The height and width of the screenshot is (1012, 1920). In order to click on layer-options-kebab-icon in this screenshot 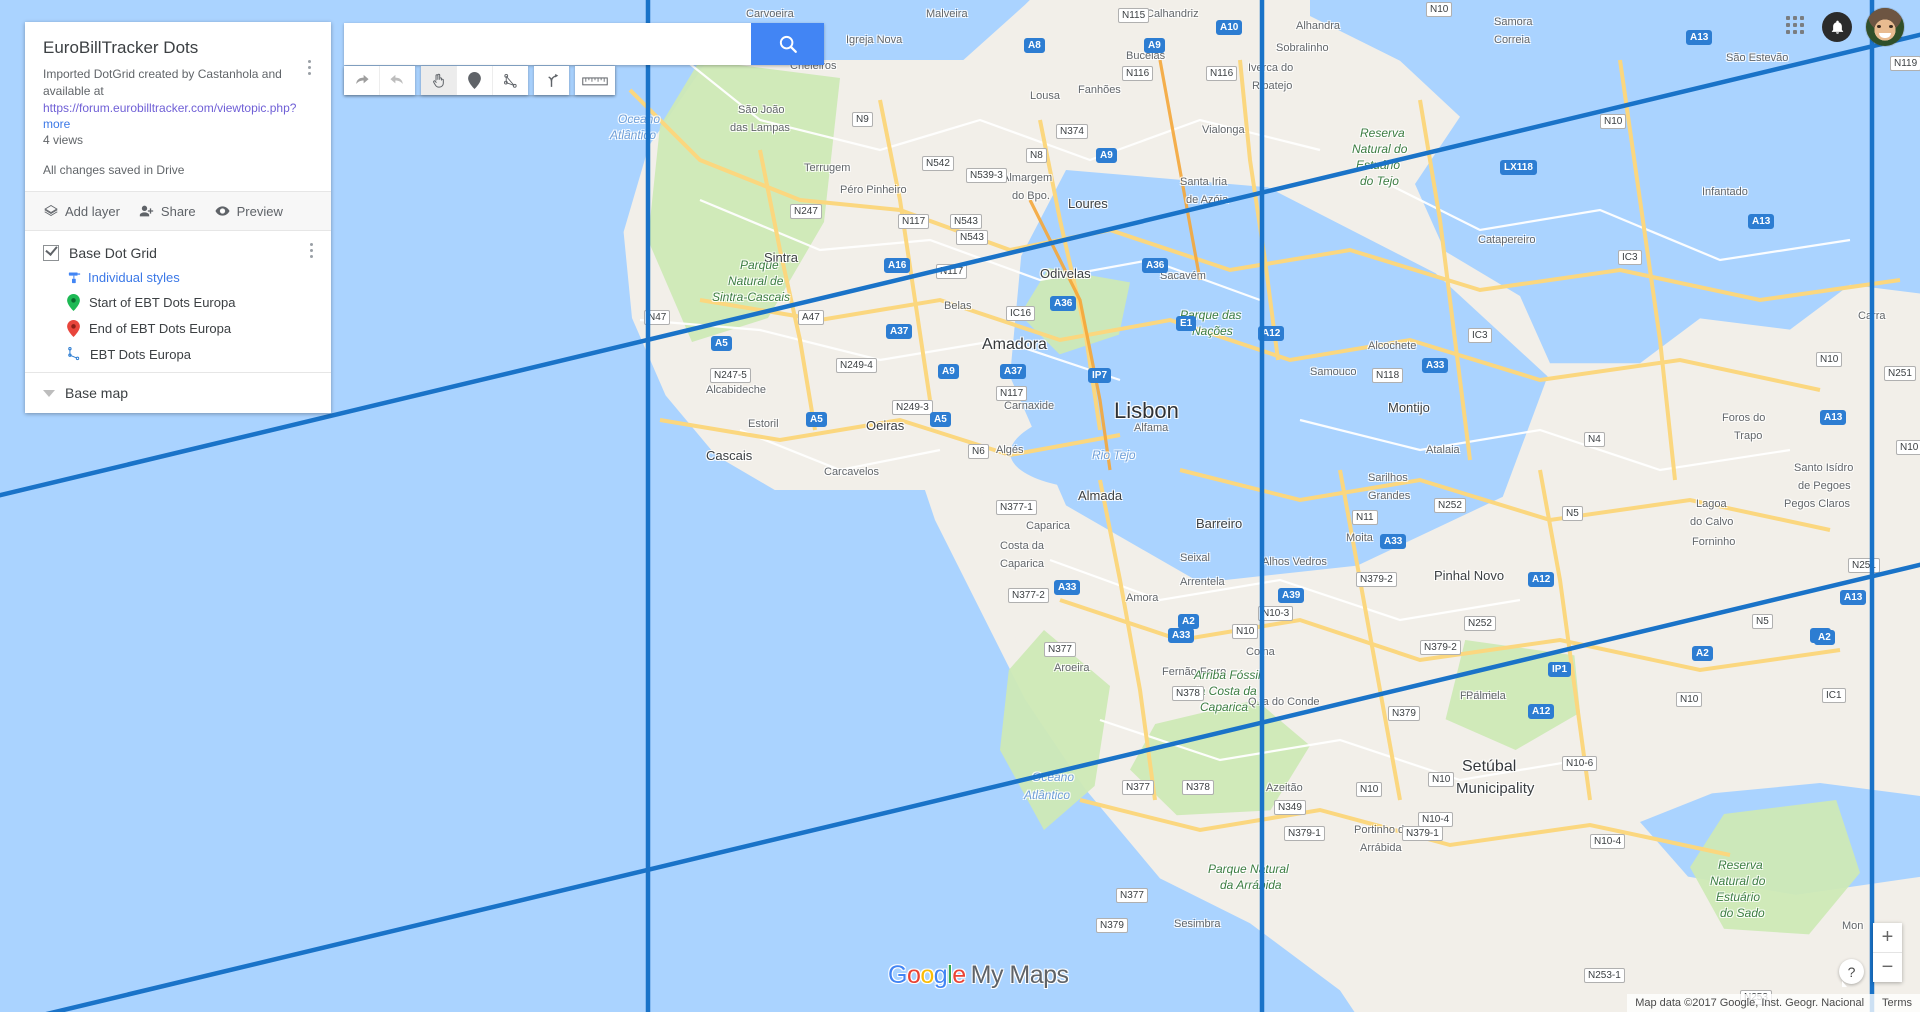, I will do `click(311, 253)`.